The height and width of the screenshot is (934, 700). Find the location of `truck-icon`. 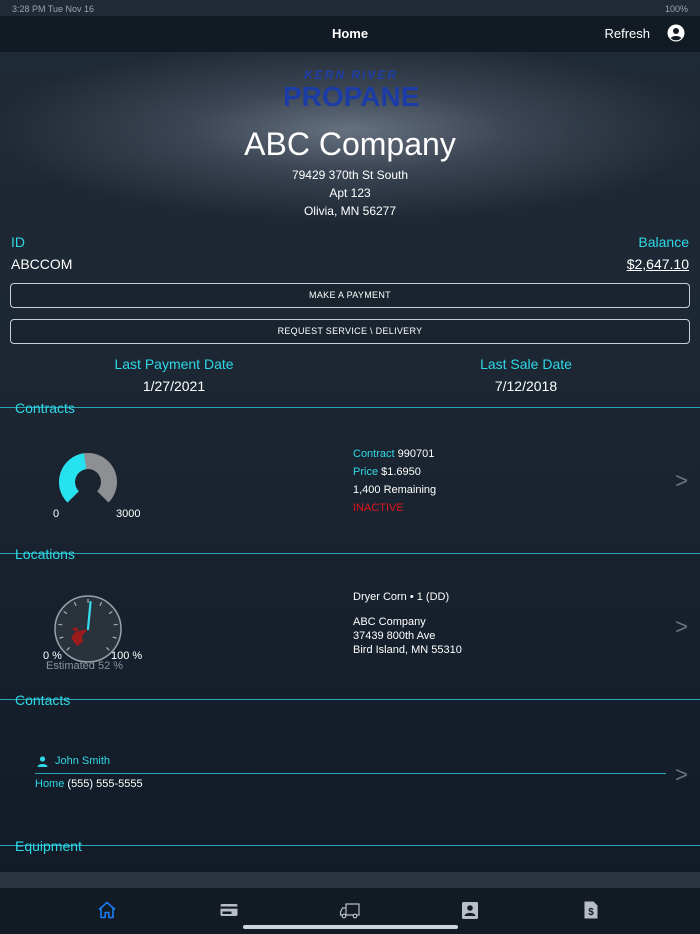

truck-icon is located at coordinates (350, 910).